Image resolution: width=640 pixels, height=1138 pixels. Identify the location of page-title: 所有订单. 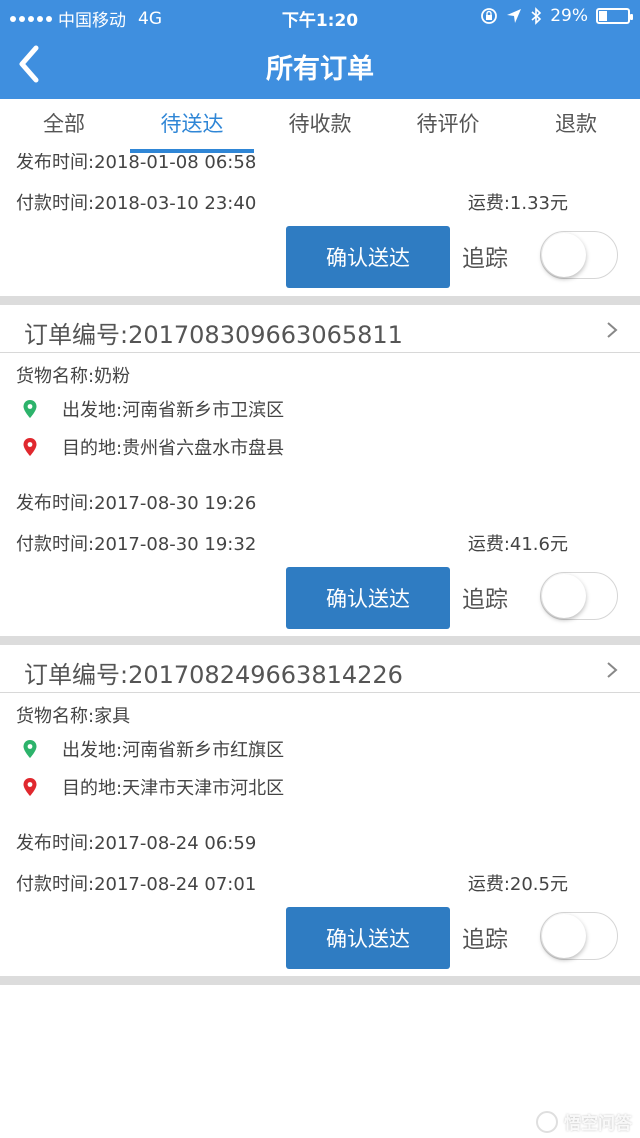
(320, 69).